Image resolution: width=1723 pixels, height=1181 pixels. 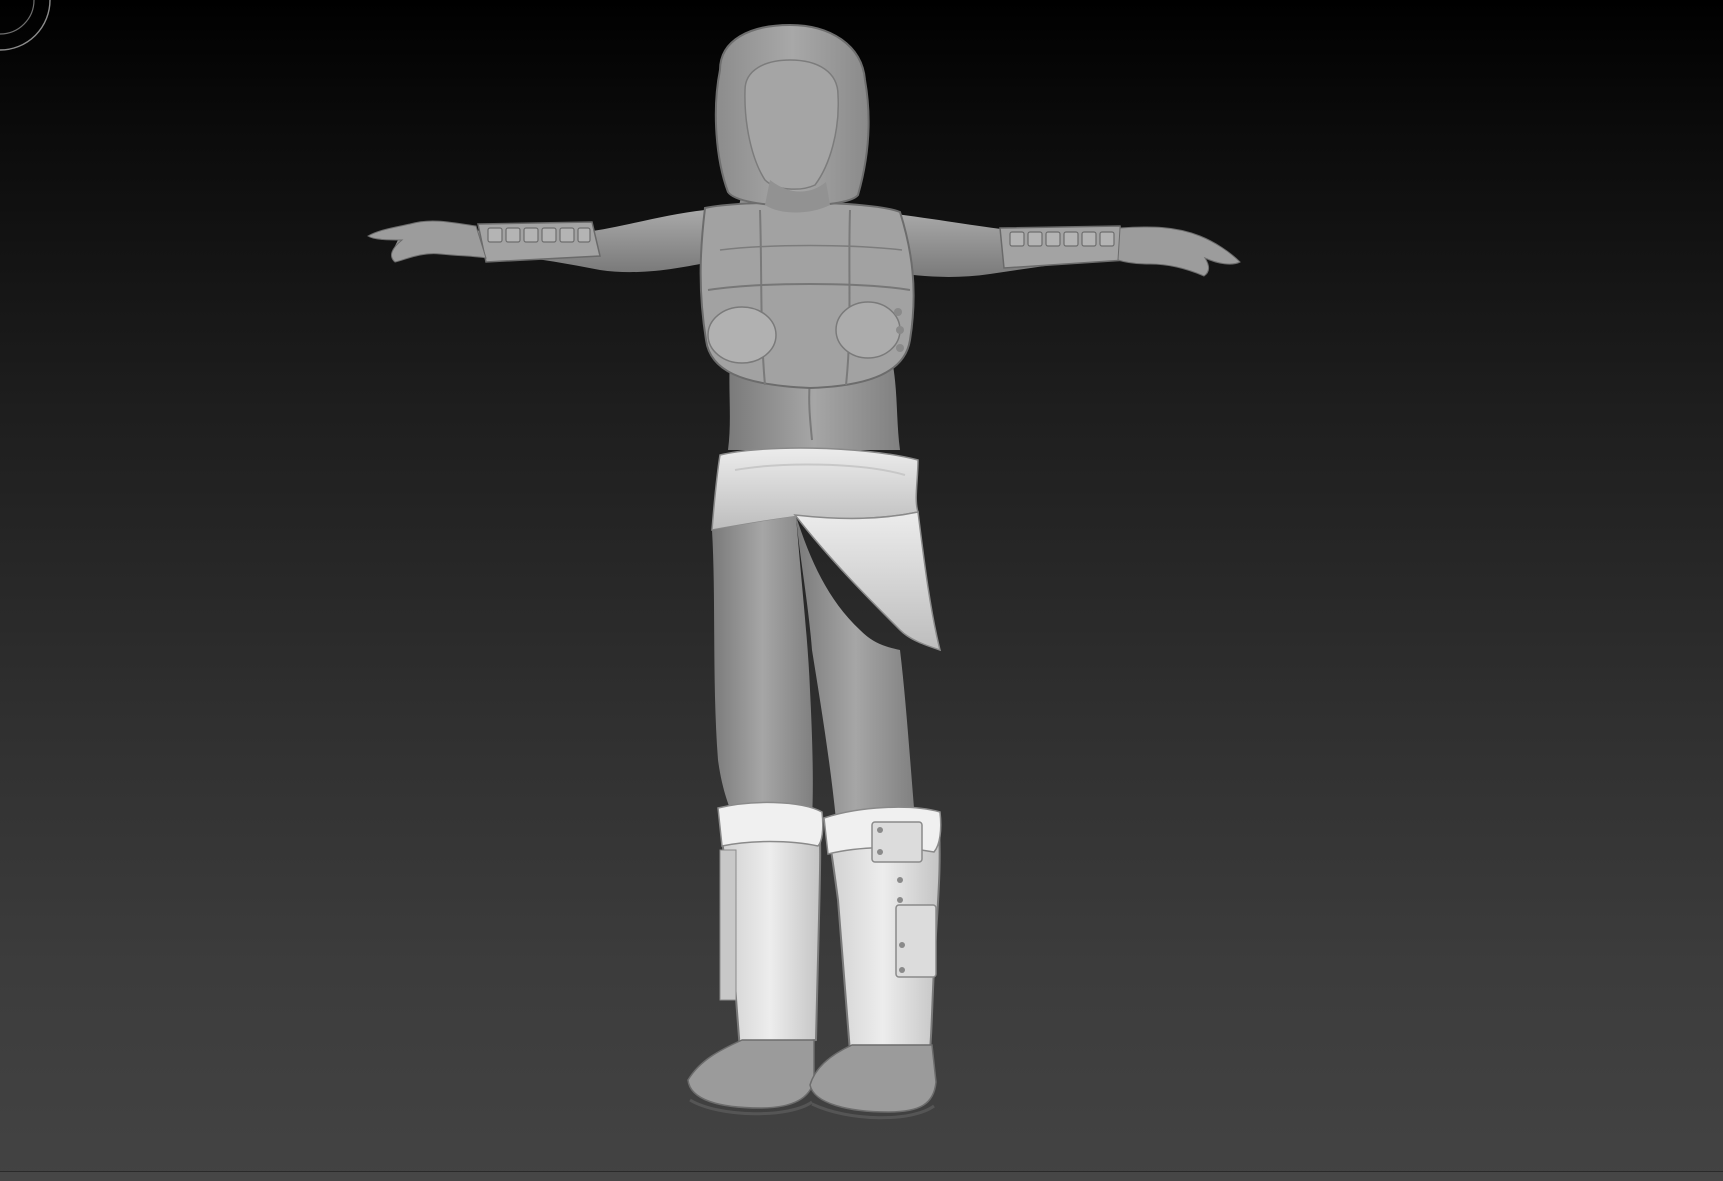 I want to click on left-boot, so click(x=755, y=958).